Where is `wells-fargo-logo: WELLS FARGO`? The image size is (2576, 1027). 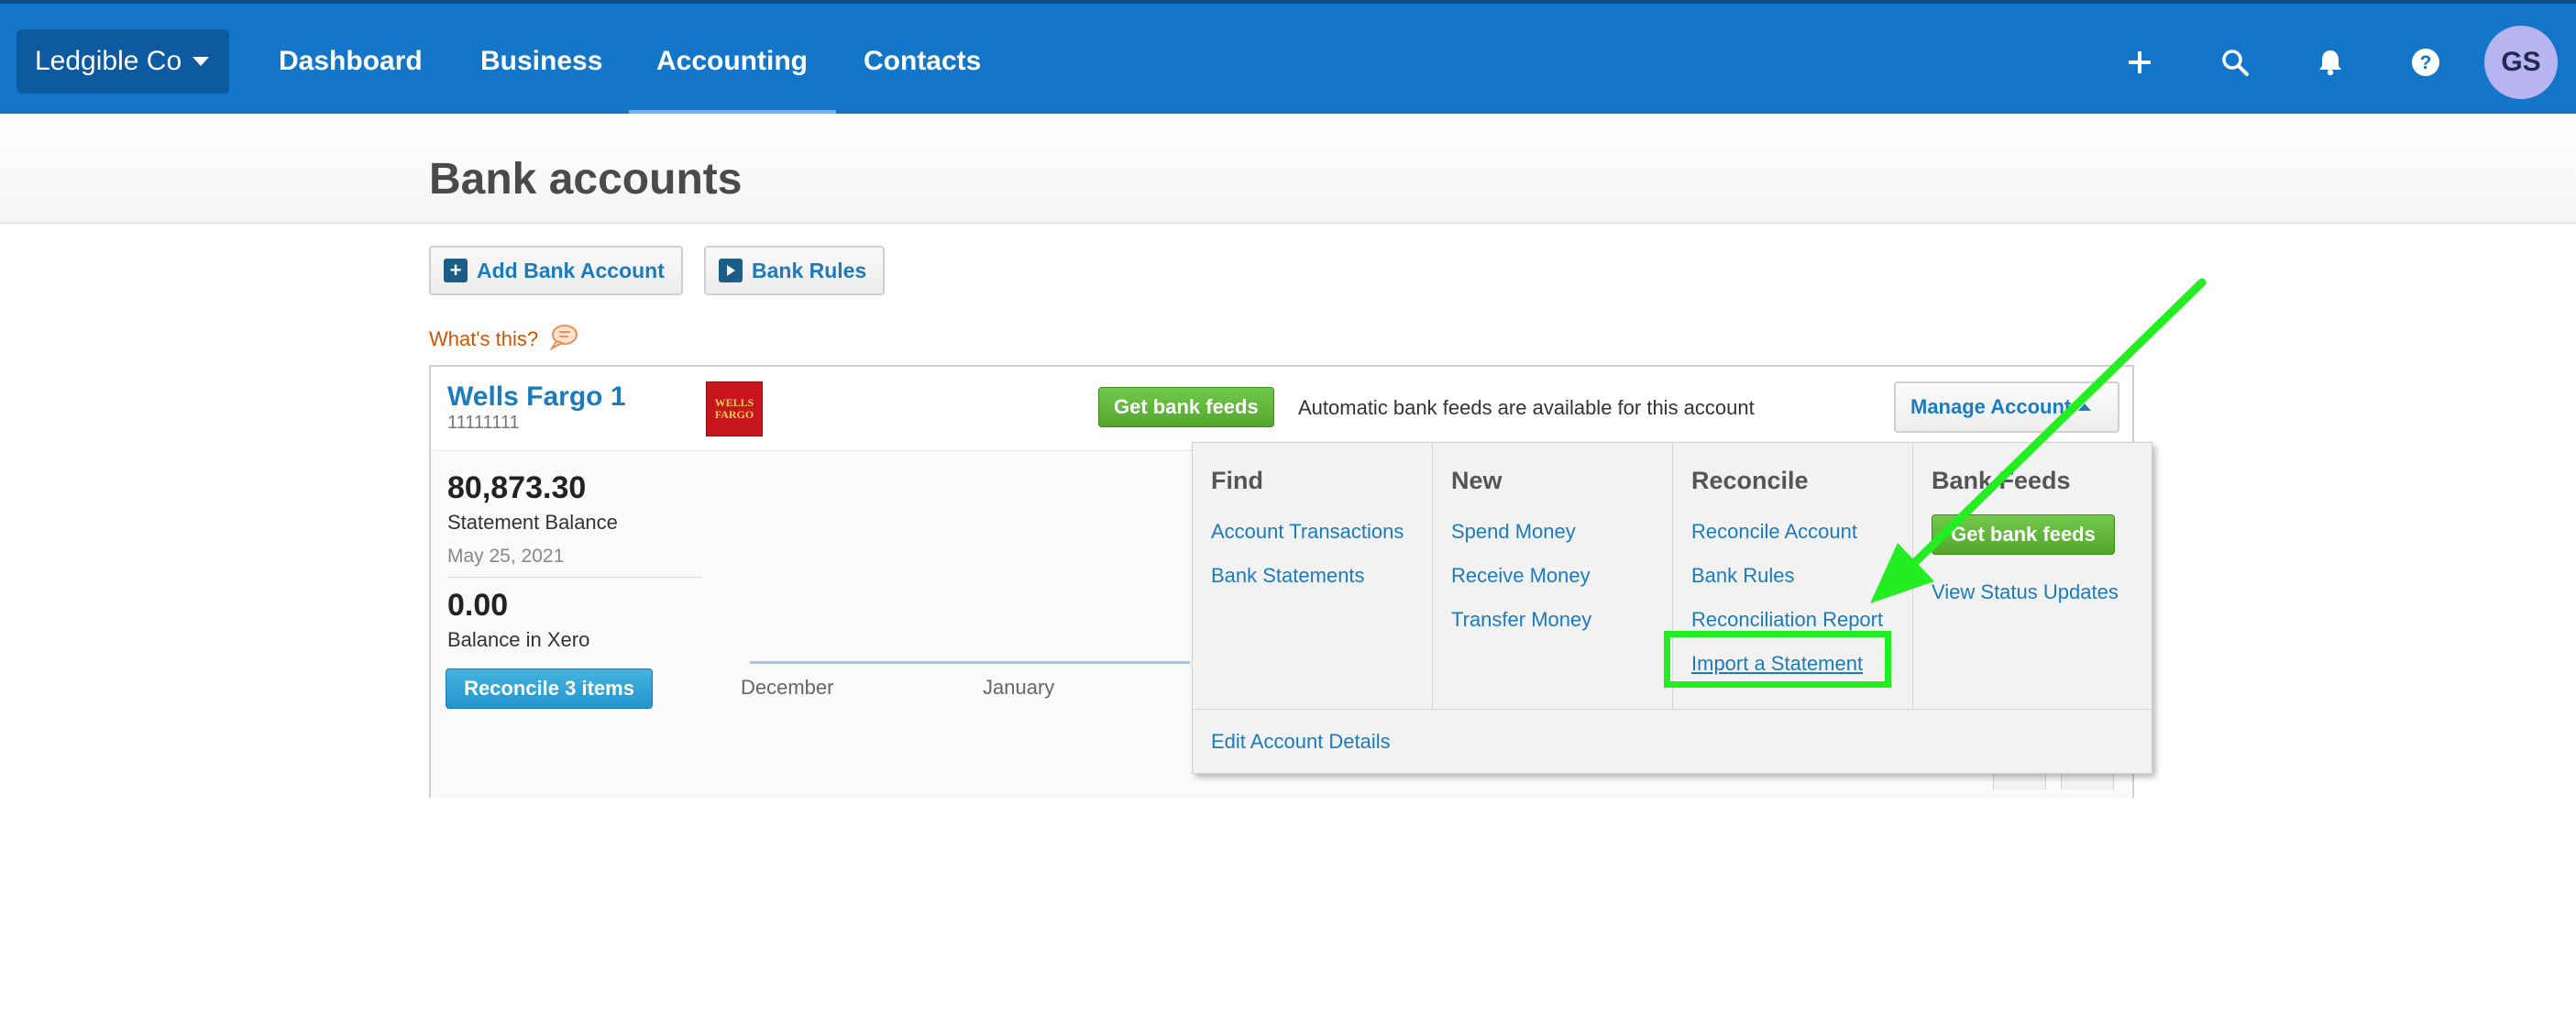
wells-fargo-logo: WELLS FARGO is located at coordinates (734, 408).